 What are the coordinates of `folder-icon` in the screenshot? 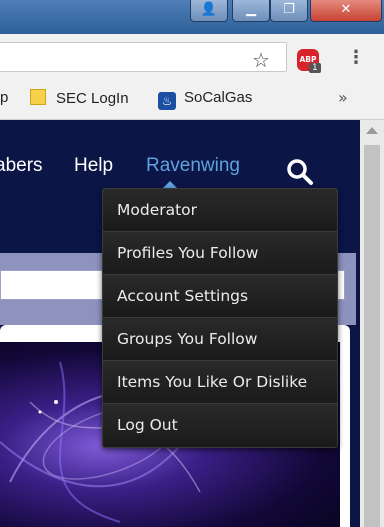 It's located at (38, 97).